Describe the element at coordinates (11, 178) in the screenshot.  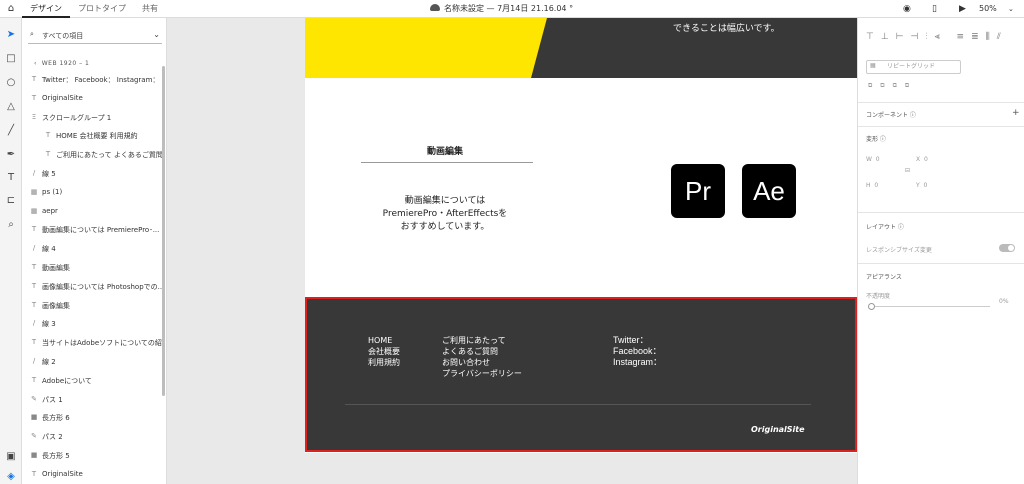
I see `text-icon: T` at that location.